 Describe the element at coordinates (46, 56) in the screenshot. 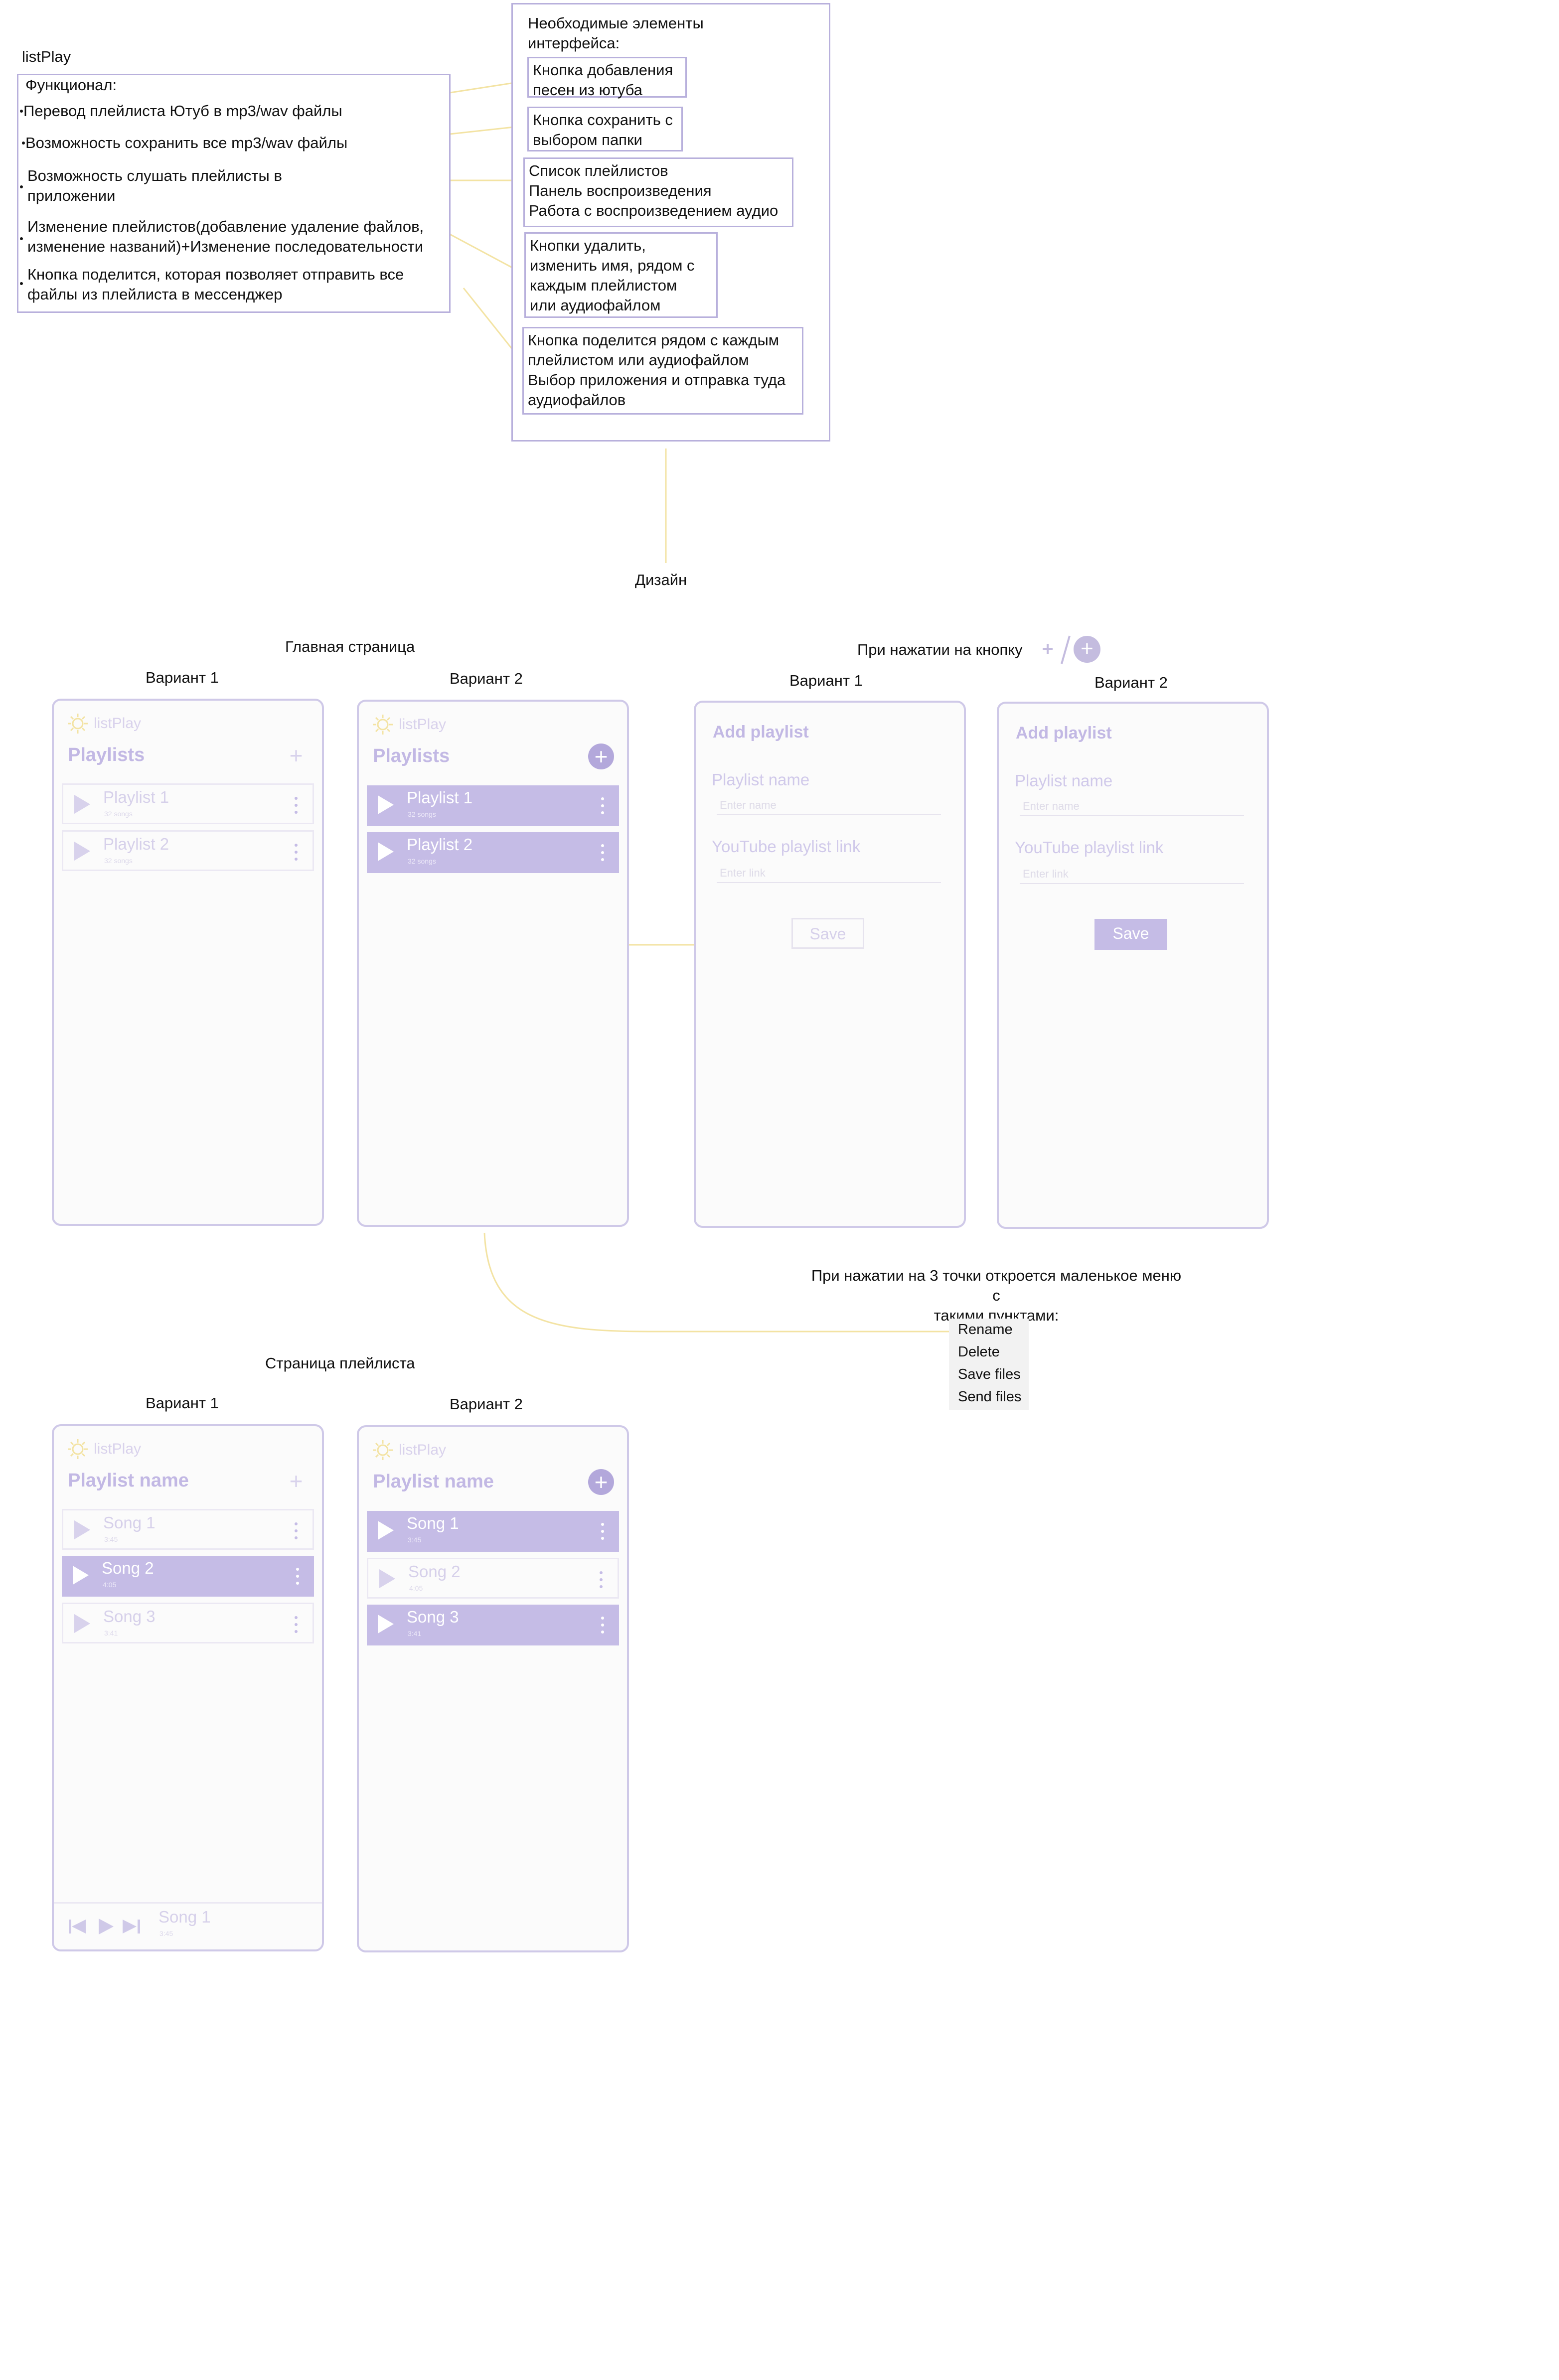

I see `app-title: listPlay` at that location.